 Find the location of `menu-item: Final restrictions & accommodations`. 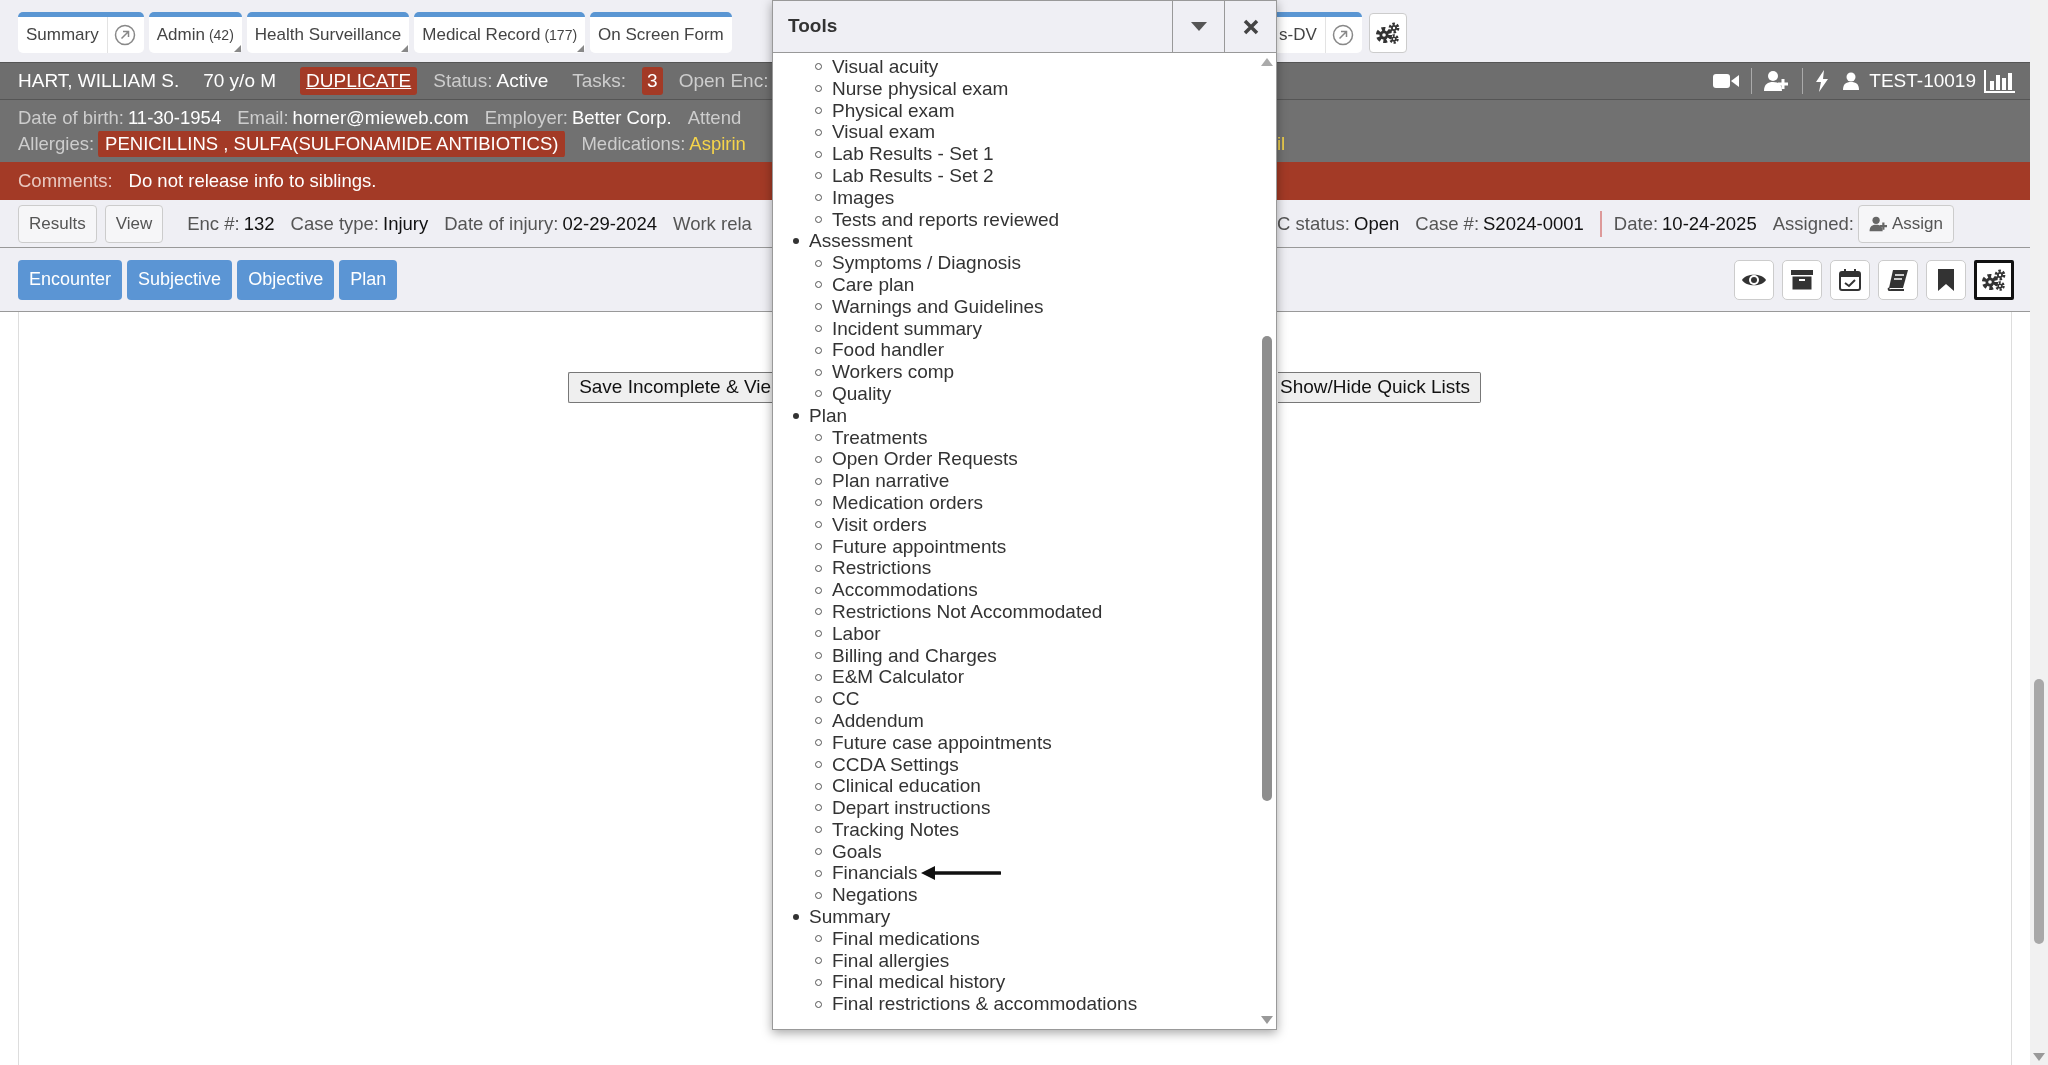

menu-item: Final restrictions & accommodations is located at coordinates (985, 1004).